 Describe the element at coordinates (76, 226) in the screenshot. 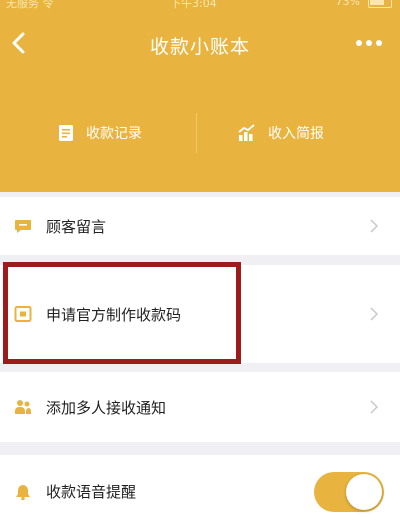

I see `menu-item-label: 顾客留言` at that location.